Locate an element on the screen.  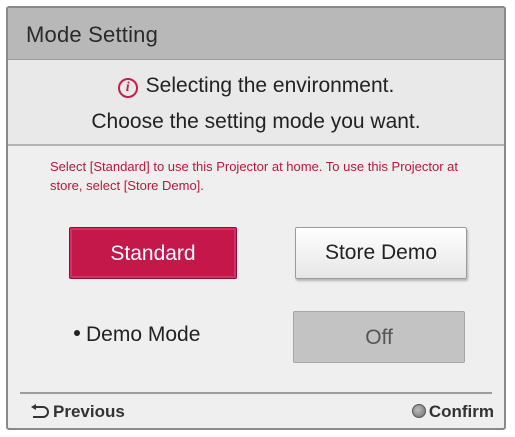
message-line-1: i Selecting the environment. is located at coordinates (256, 86).